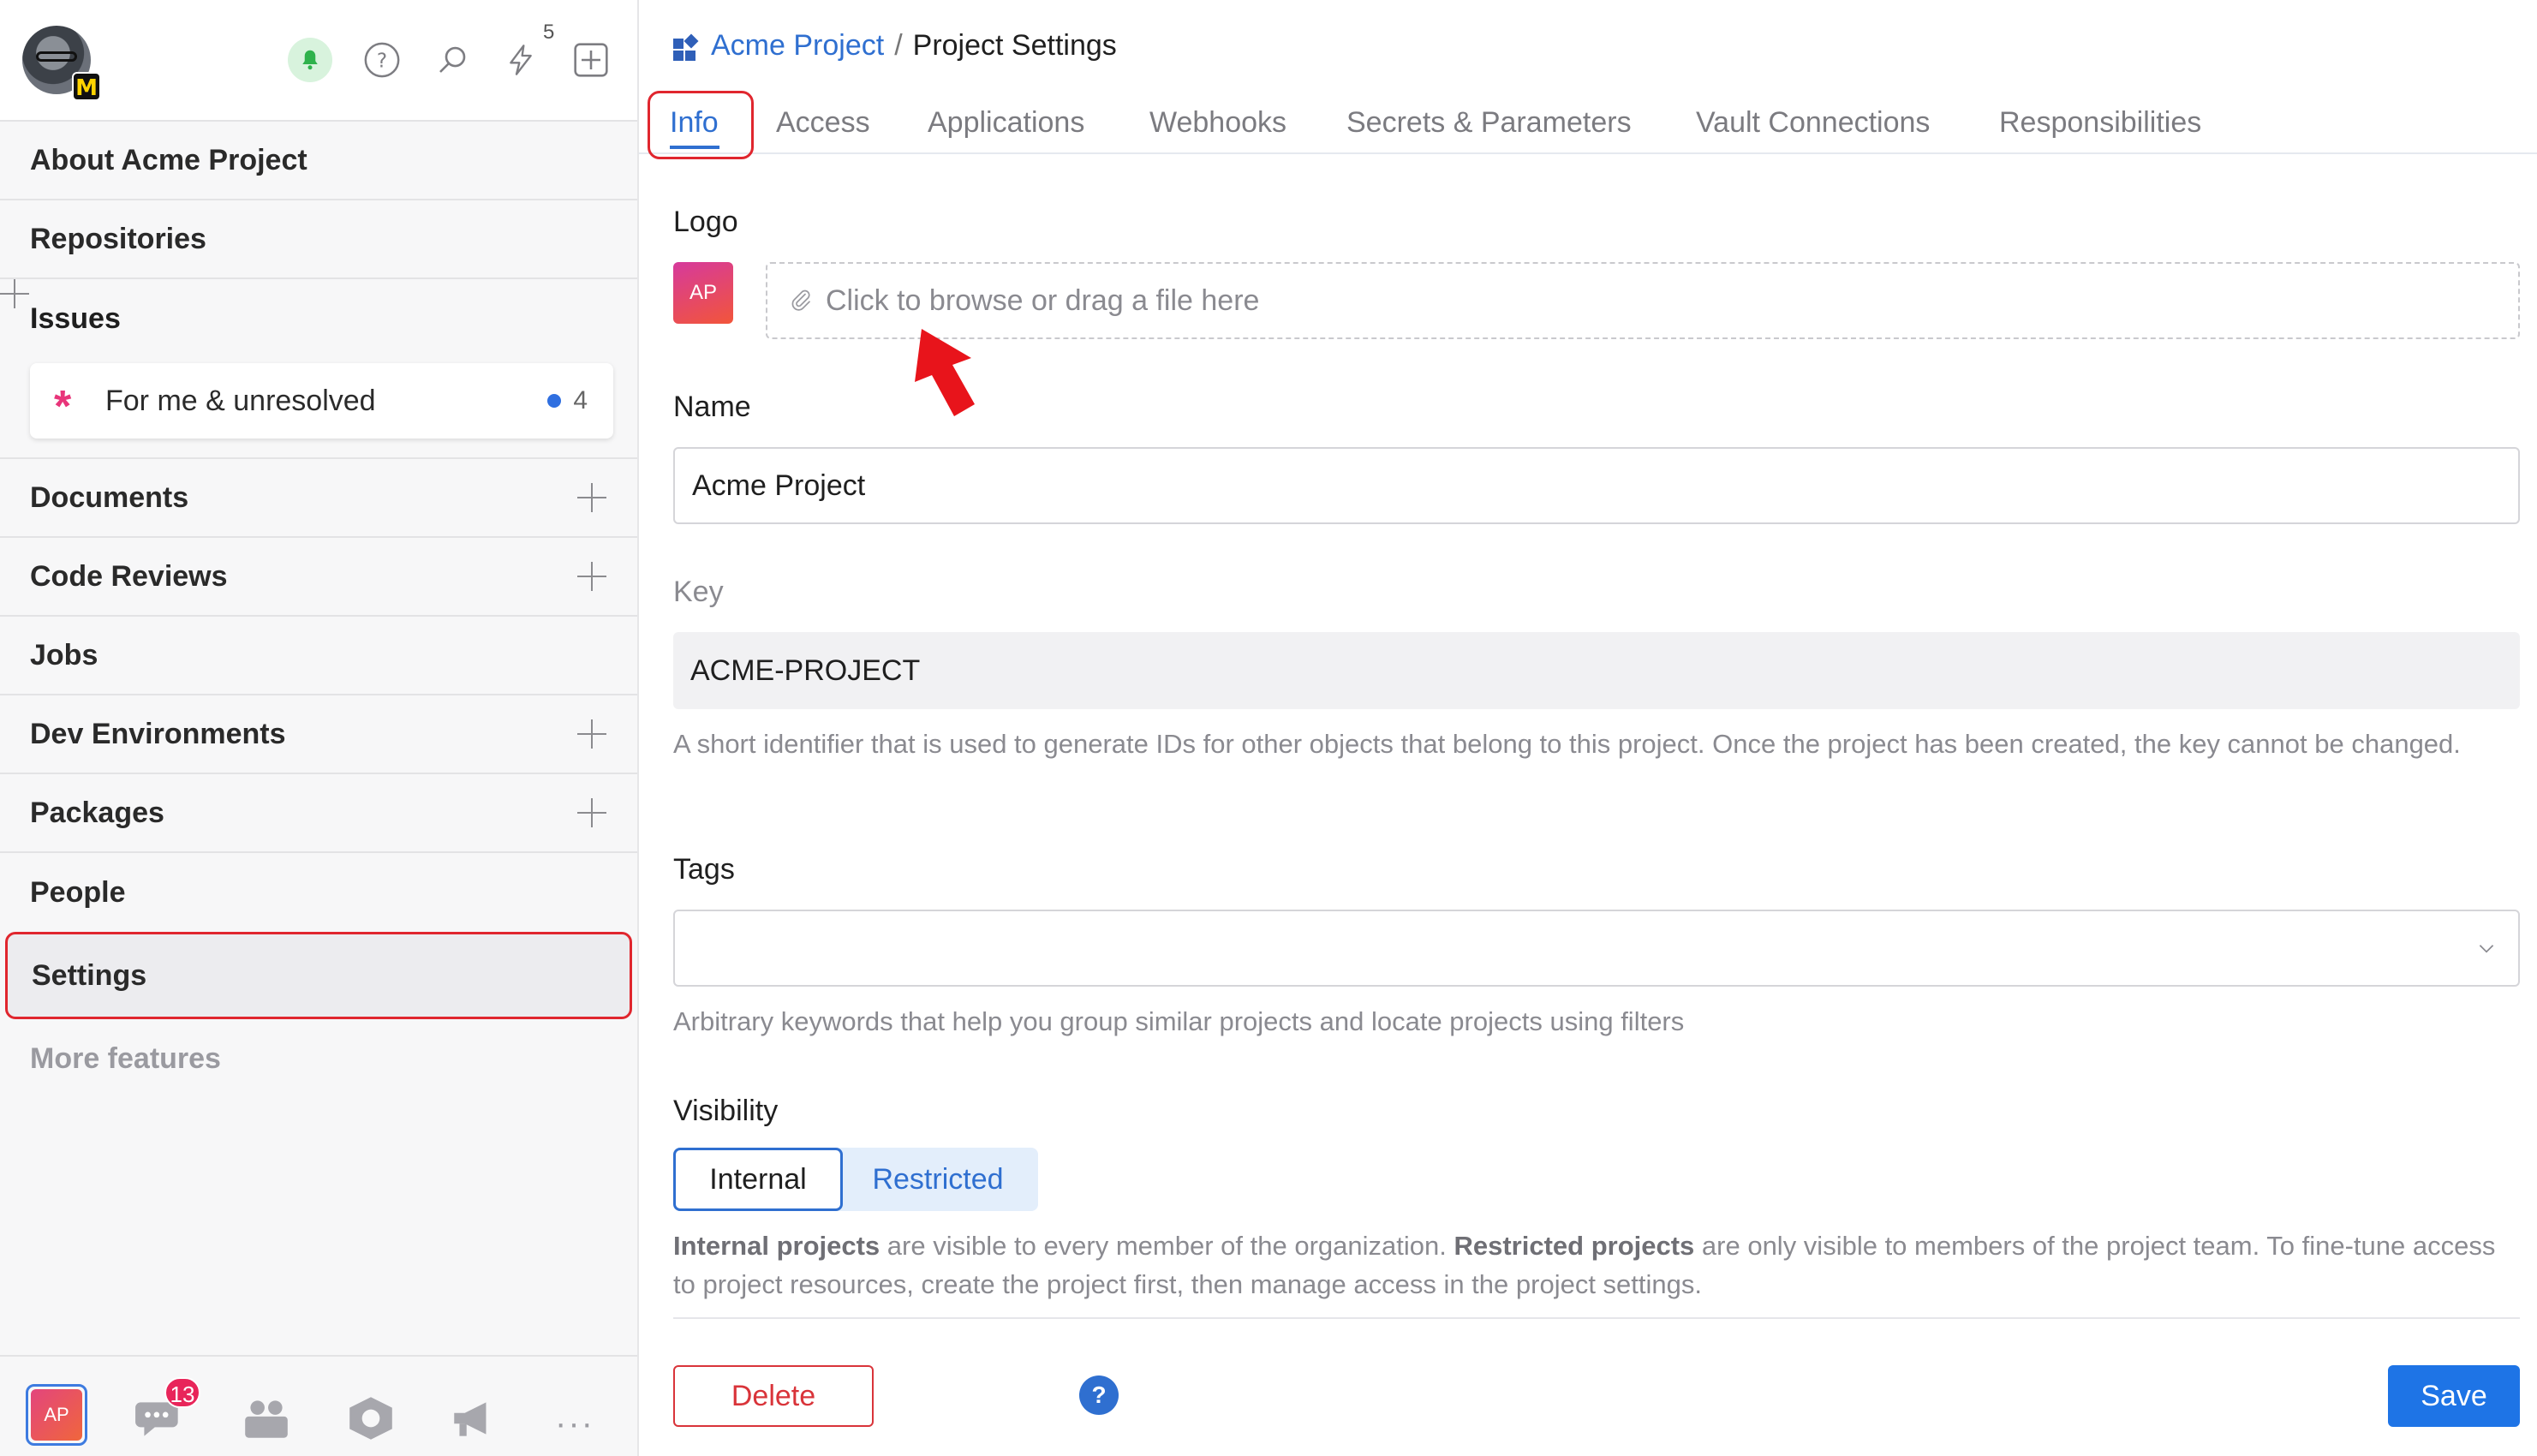 The height and width of the screenshot is (1456, 2537). What do you see at coordinates (1014, 45) in the screenshot?
I see `breadcrumb-current: Project Settings` at bounding box center [1014, 45].